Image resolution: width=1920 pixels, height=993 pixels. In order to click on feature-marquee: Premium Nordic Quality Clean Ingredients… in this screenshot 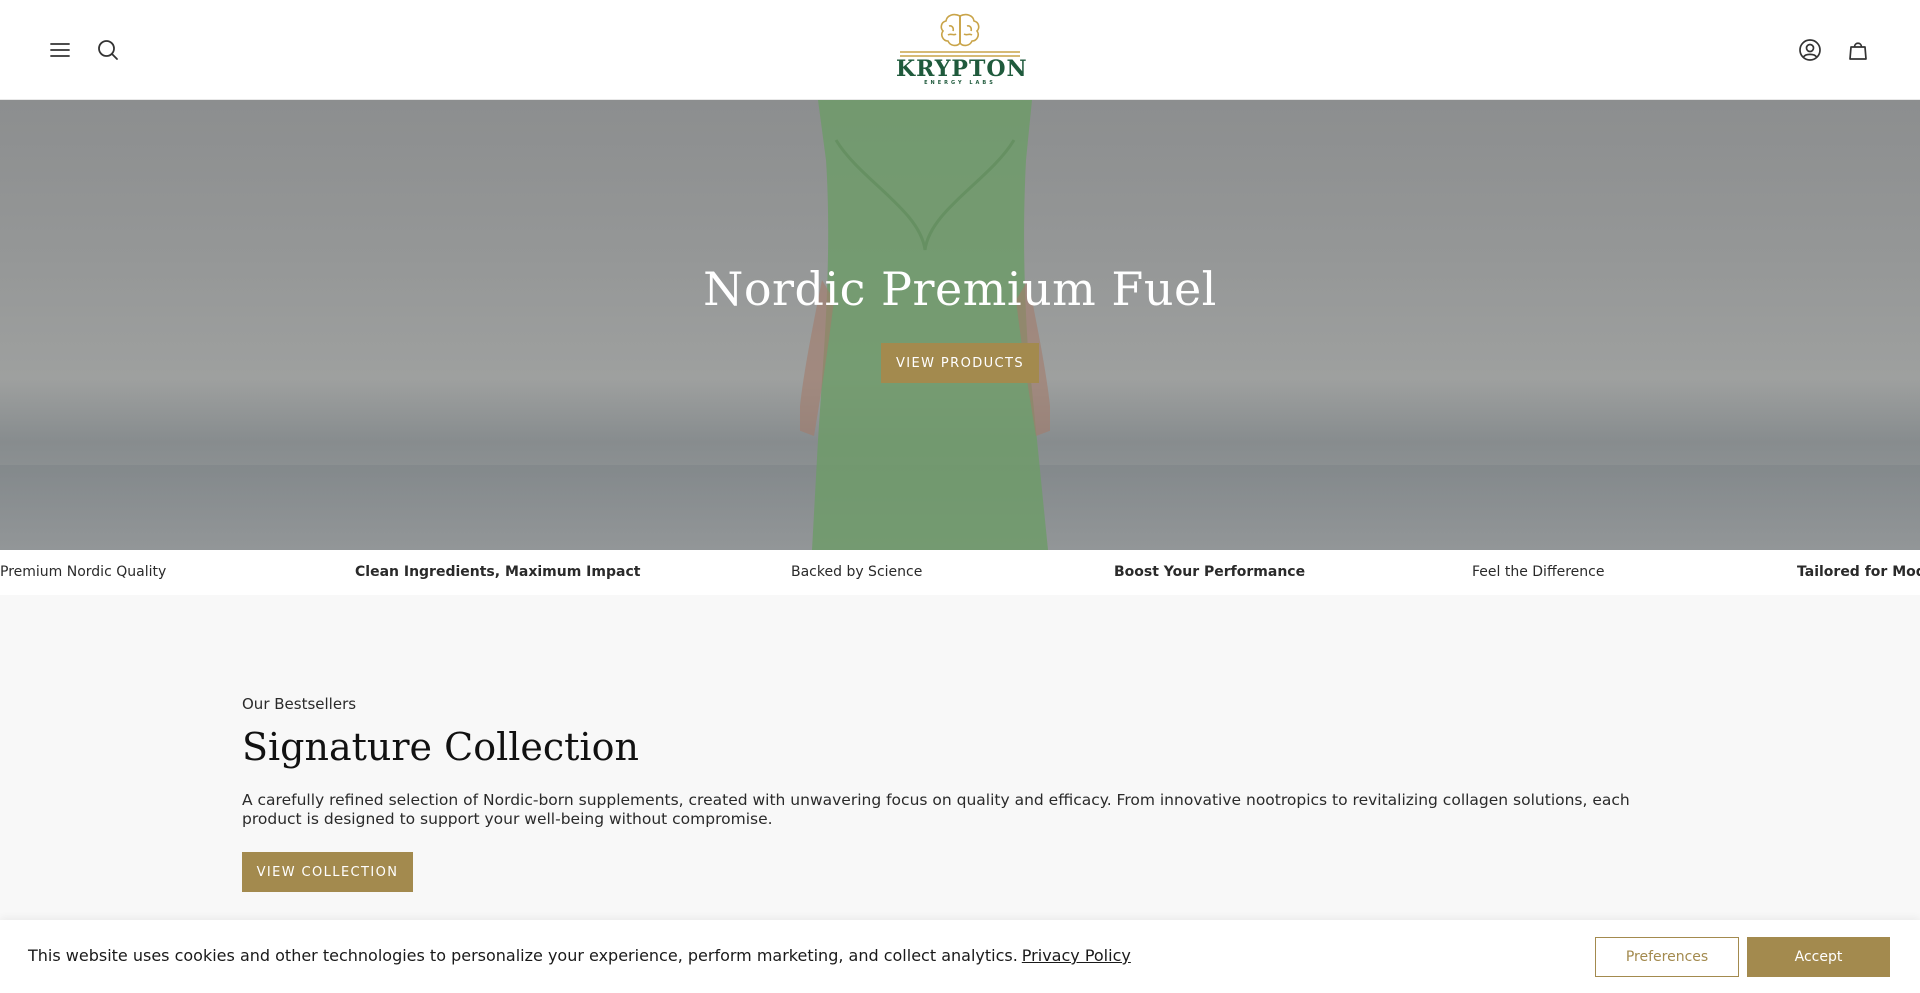, I will do `click(960, 572)`.